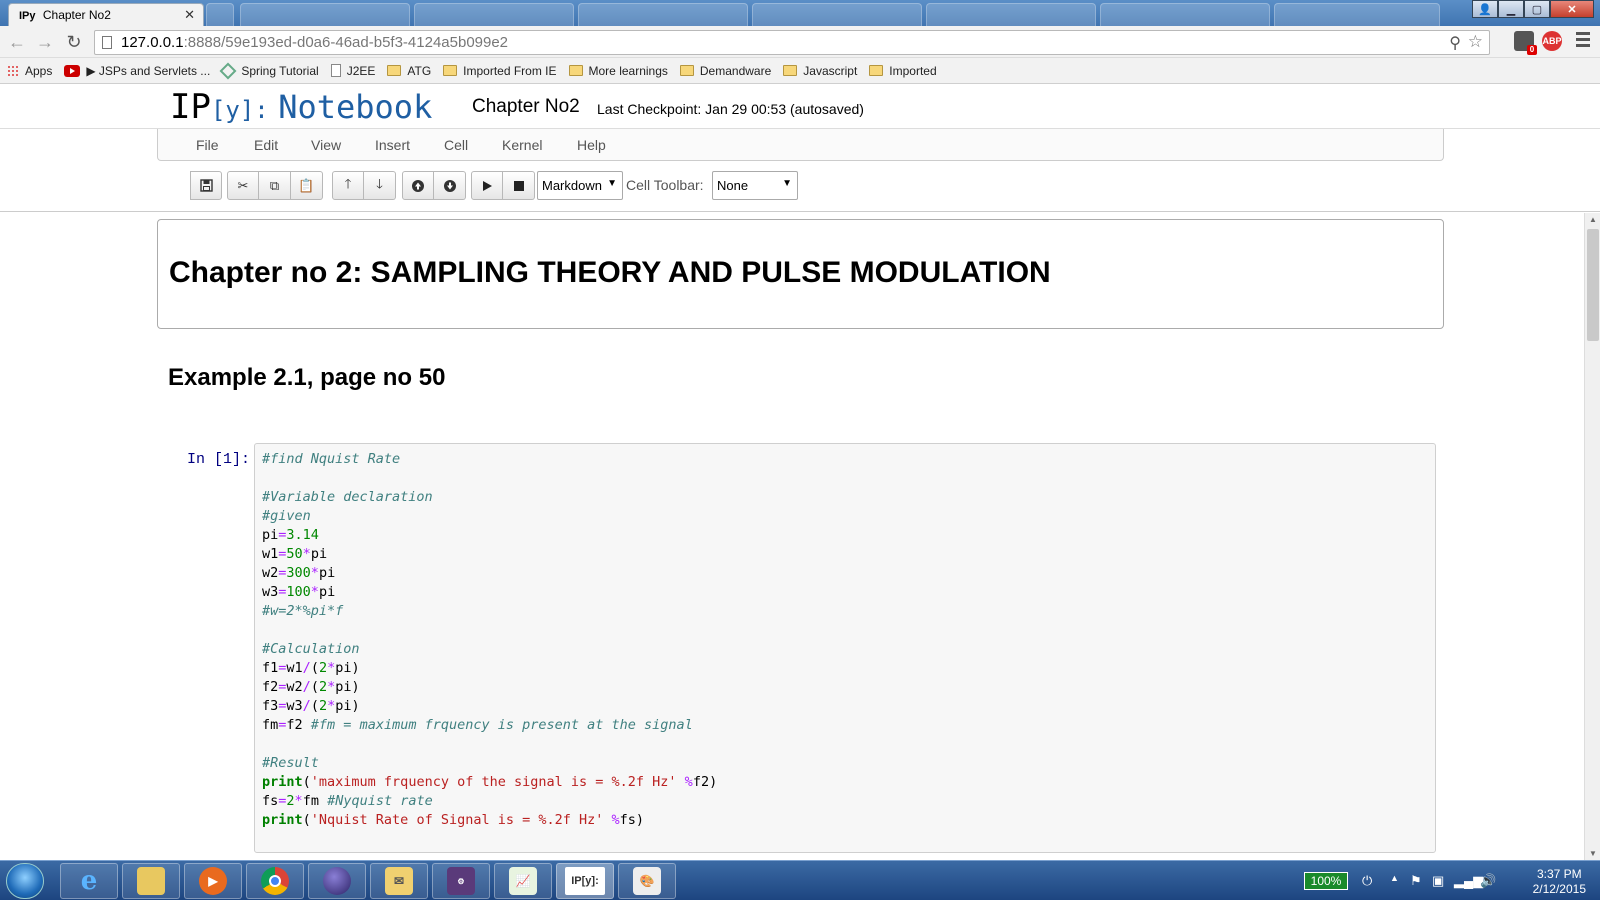  Describe the element at coordinates (1455, 43) in the screenshot. I see `zoom-icon: ⚲` at that location.